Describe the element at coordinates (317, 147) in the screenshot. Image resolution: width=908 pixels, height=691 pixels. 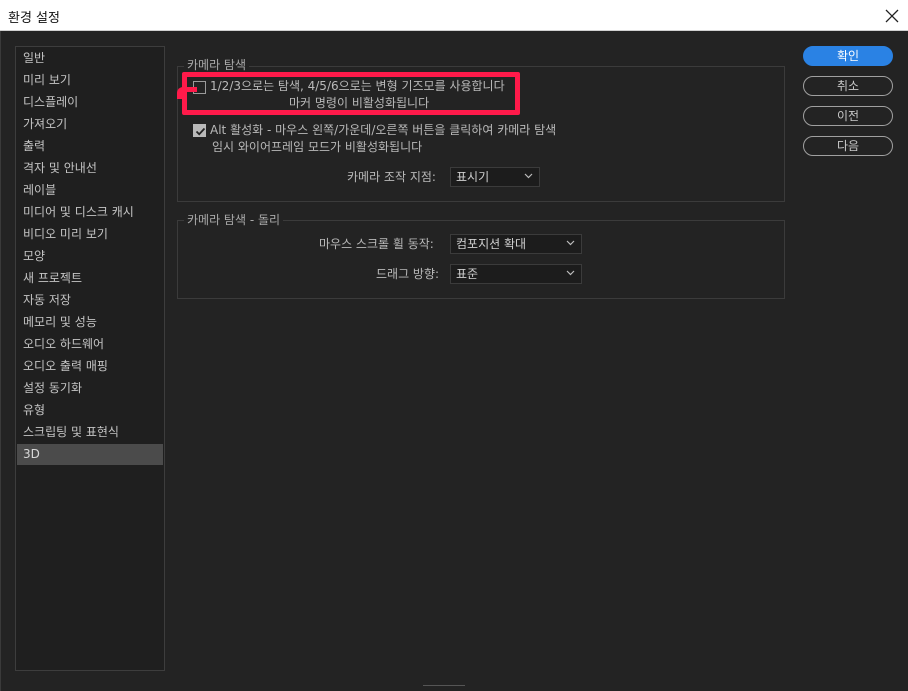
I see `alt-navigation-label-line2: 임시 와이어프레임 모드가 비활성화됩니다` at that location.